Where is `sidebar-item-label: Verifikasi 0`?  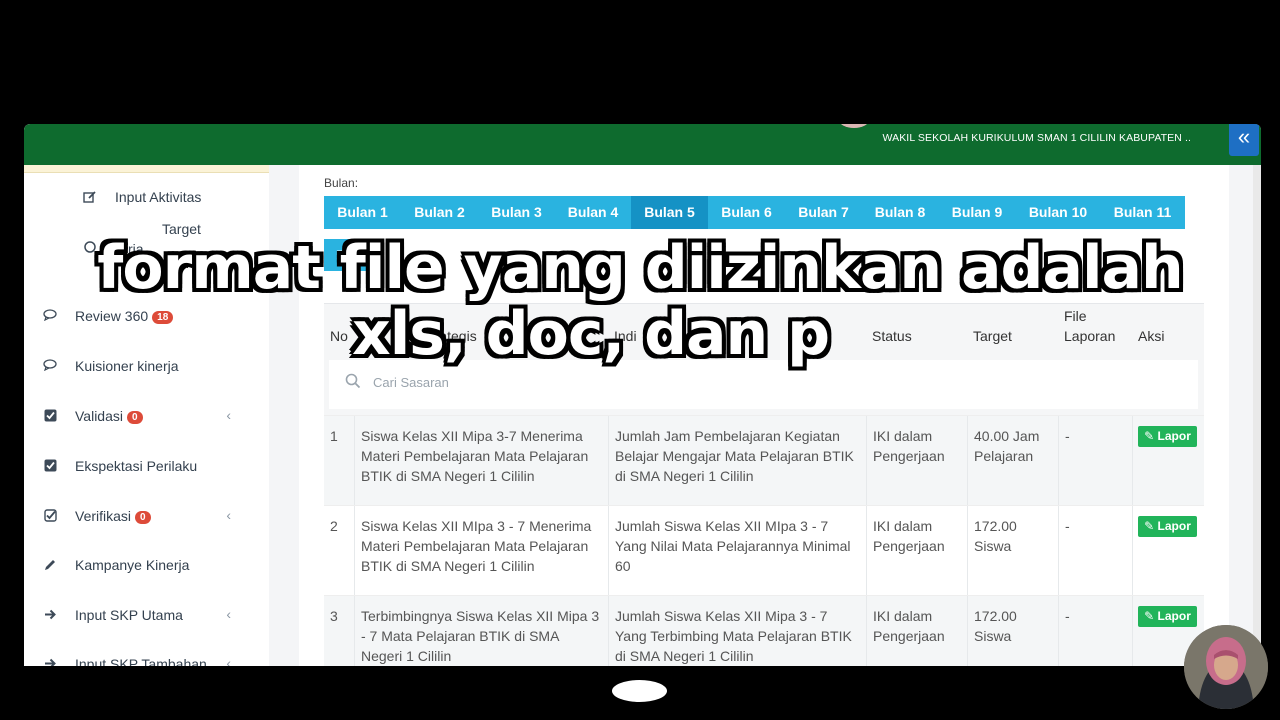 sidebar-item-label: Verifikasi 0 is located at coordinates (113, 516).